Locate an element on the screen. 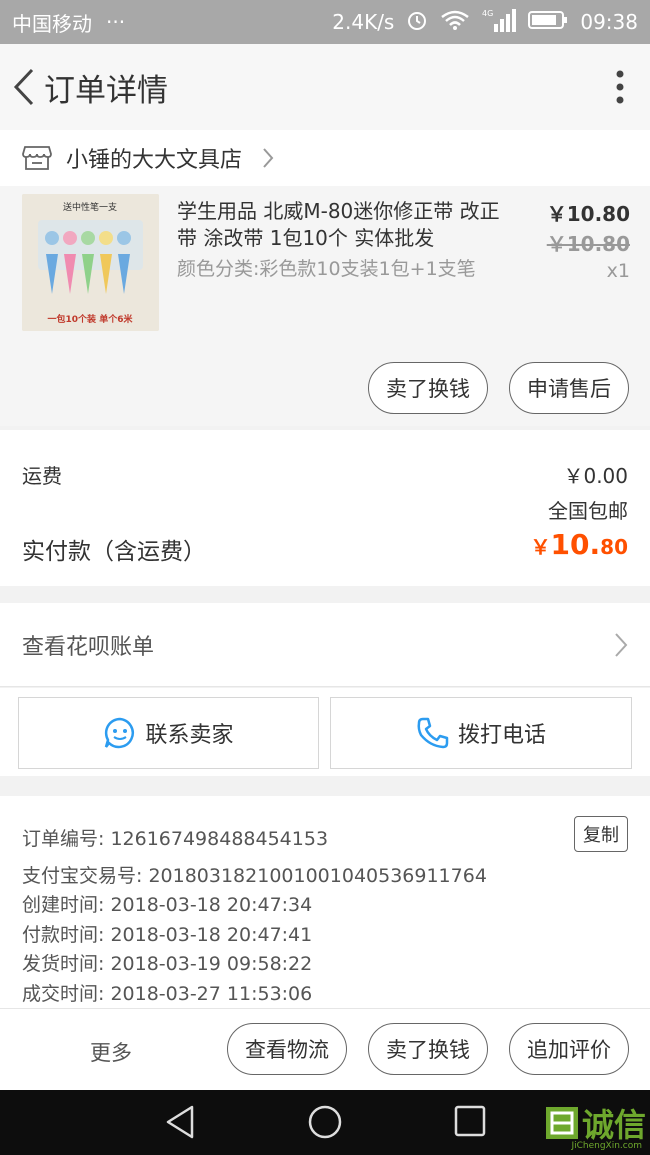  shipping-value: ￥0.00 is located at coordinates (595, 476).